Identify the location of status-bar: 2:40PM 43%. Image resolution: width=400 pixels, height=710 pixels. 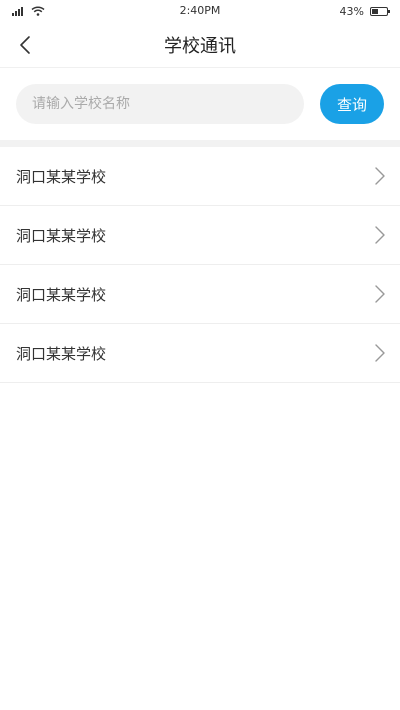
(200, 11).